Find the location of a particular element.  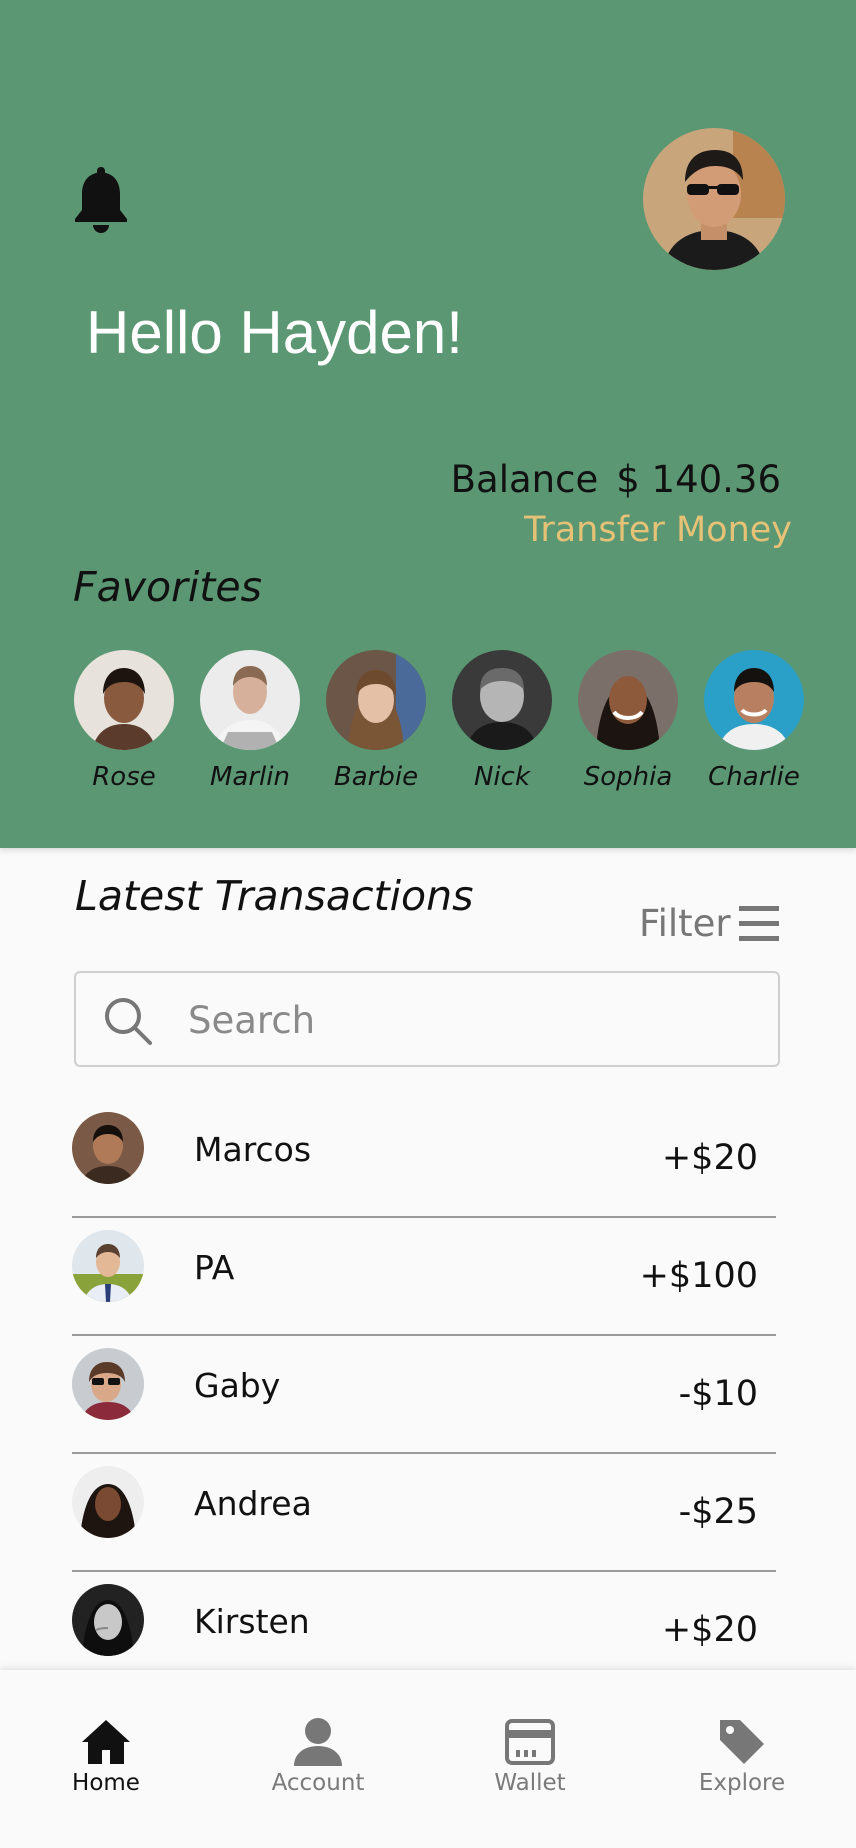

favorite-name: Sophia is located at coordinates (628, 777).